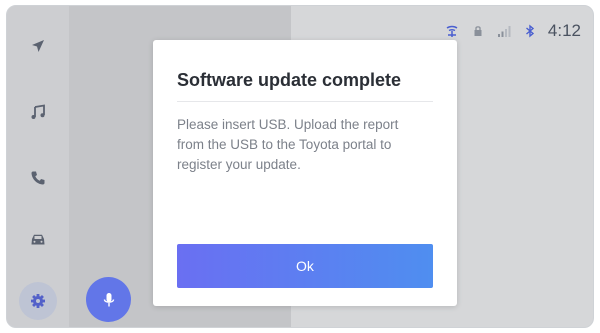  I want to click on sidebar-item-navigation, so click(38, 46).